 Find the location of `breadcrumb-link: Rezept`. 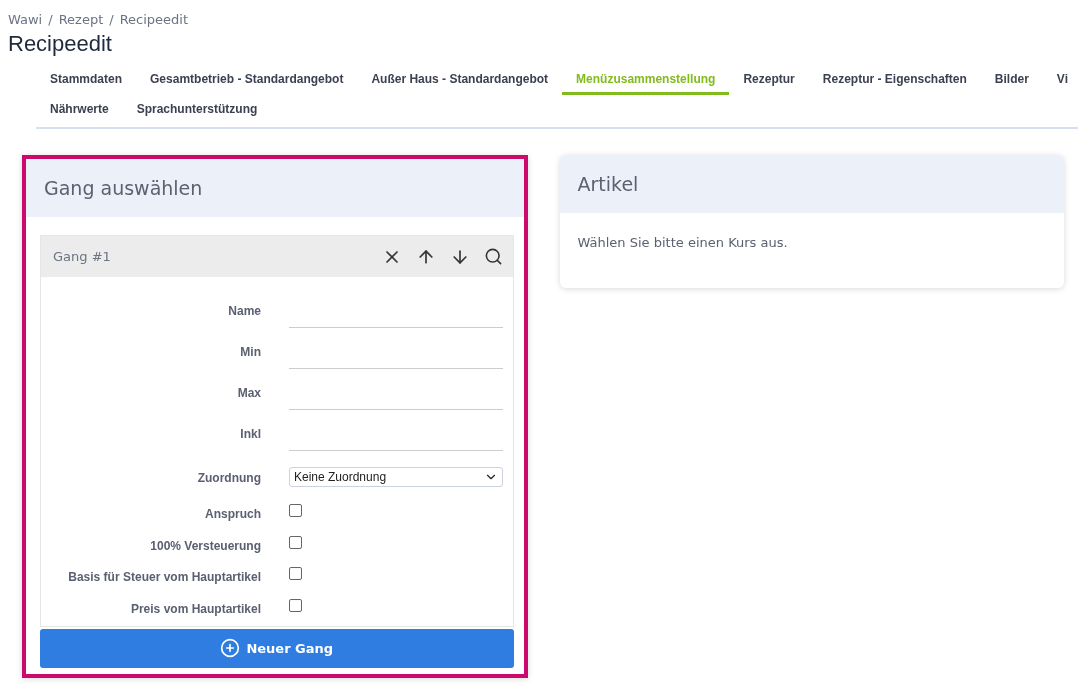

breadcrumb-link: Rezept is located at coordinates (81, 19).